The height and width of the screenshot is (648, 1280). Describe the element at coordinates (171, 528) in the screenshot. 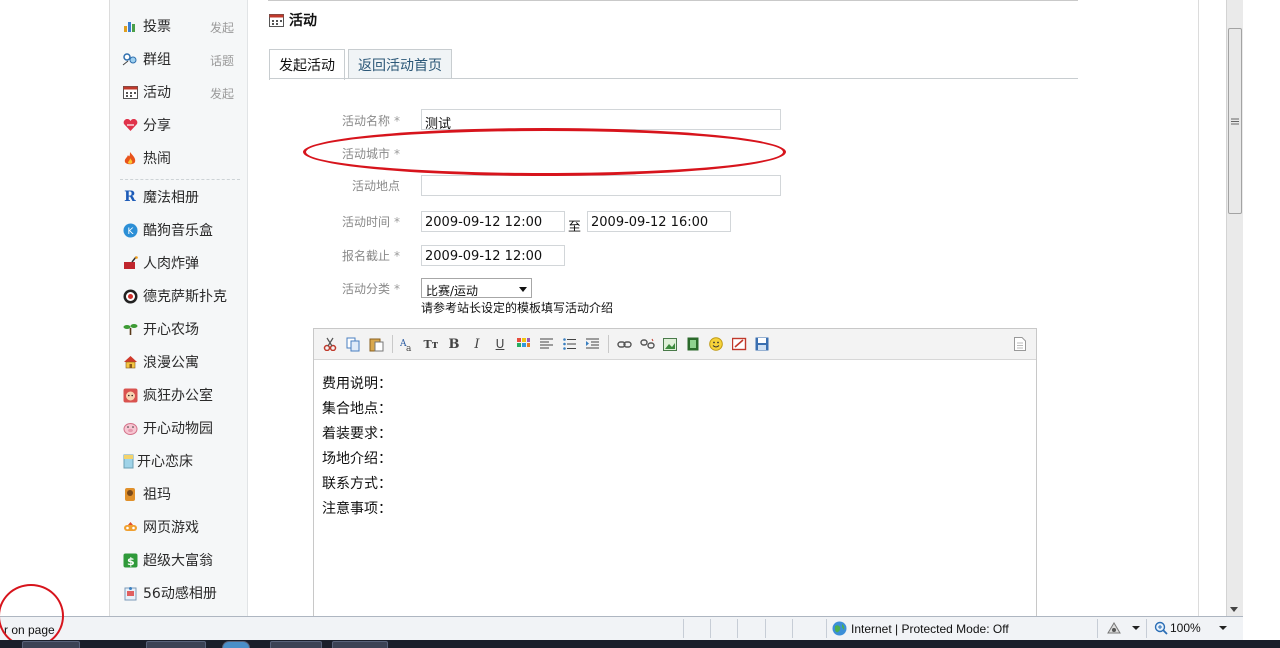

I see `sidebar-item-label: 网页游戏` at that location.